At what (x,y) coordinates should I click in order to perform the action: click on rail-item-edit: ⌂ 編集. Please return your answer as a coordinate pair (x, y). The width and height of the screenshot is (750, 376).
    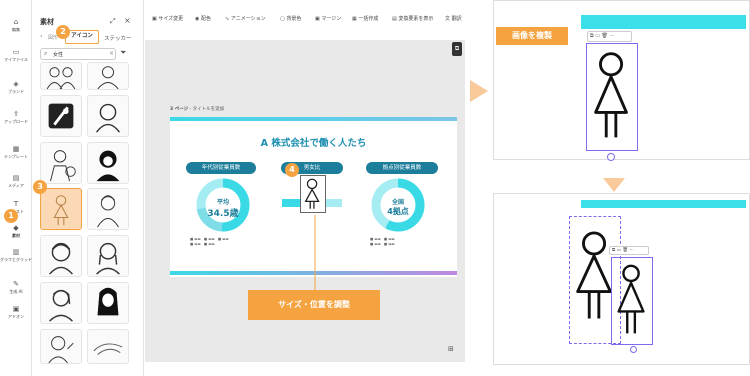
    Looking at the image, I should click on (16, 25).